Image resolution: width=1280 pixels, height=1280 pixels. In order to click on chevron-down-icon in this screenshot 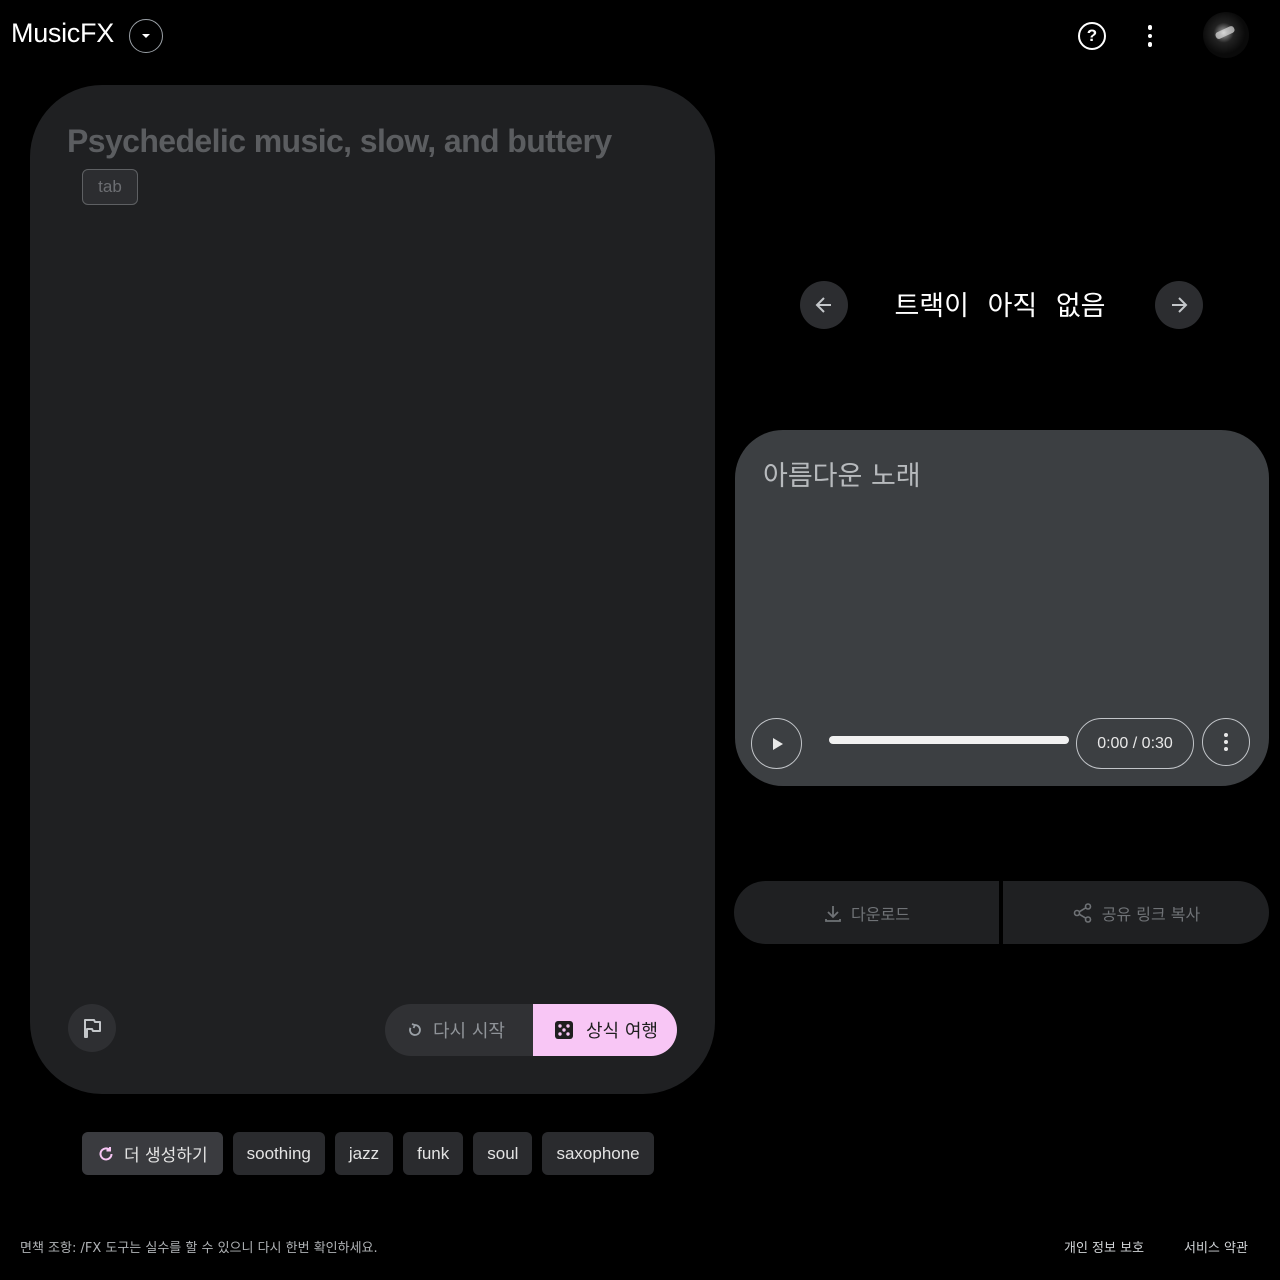, I will do `click(146, 36)`.